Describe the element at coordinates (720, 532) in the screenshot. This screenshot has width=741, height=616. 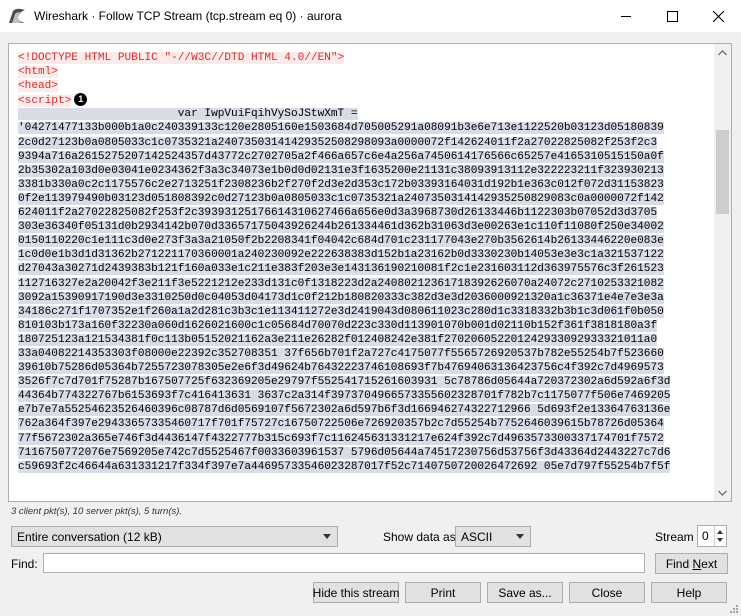
I see `spin-up-icon` at that location.